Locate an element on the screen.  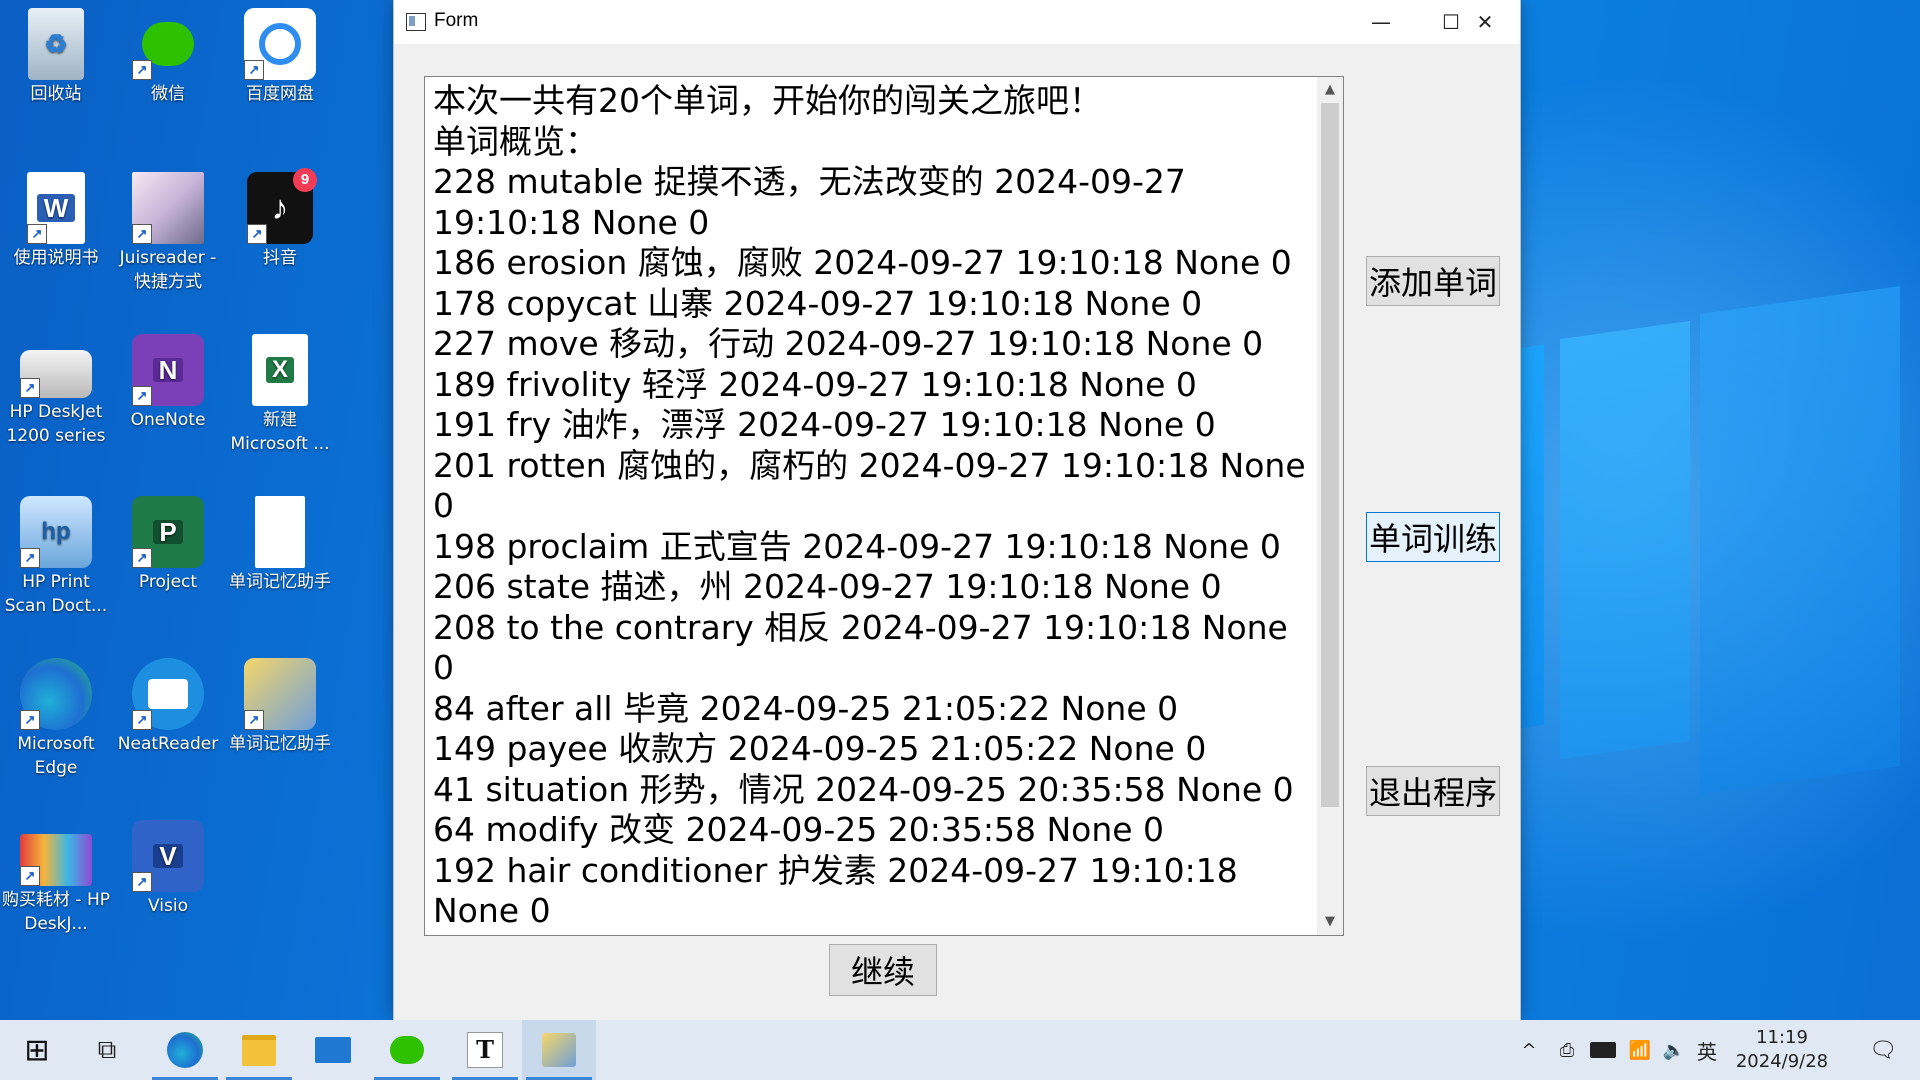
continue-button: 继续 is located at coordinates (883, 970).